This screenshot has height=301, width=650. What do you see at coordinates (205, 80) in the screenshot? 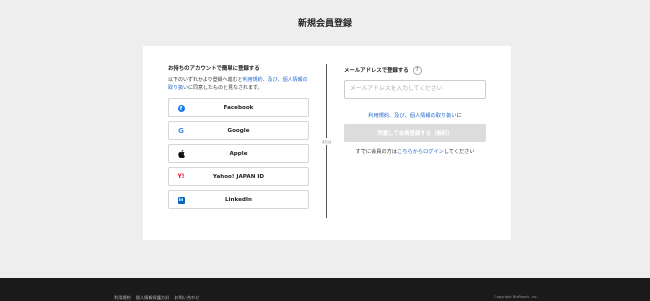
I see `desc-text-before: 以下のいずれかより登録へ進むと` at bounding box center [205, 80].